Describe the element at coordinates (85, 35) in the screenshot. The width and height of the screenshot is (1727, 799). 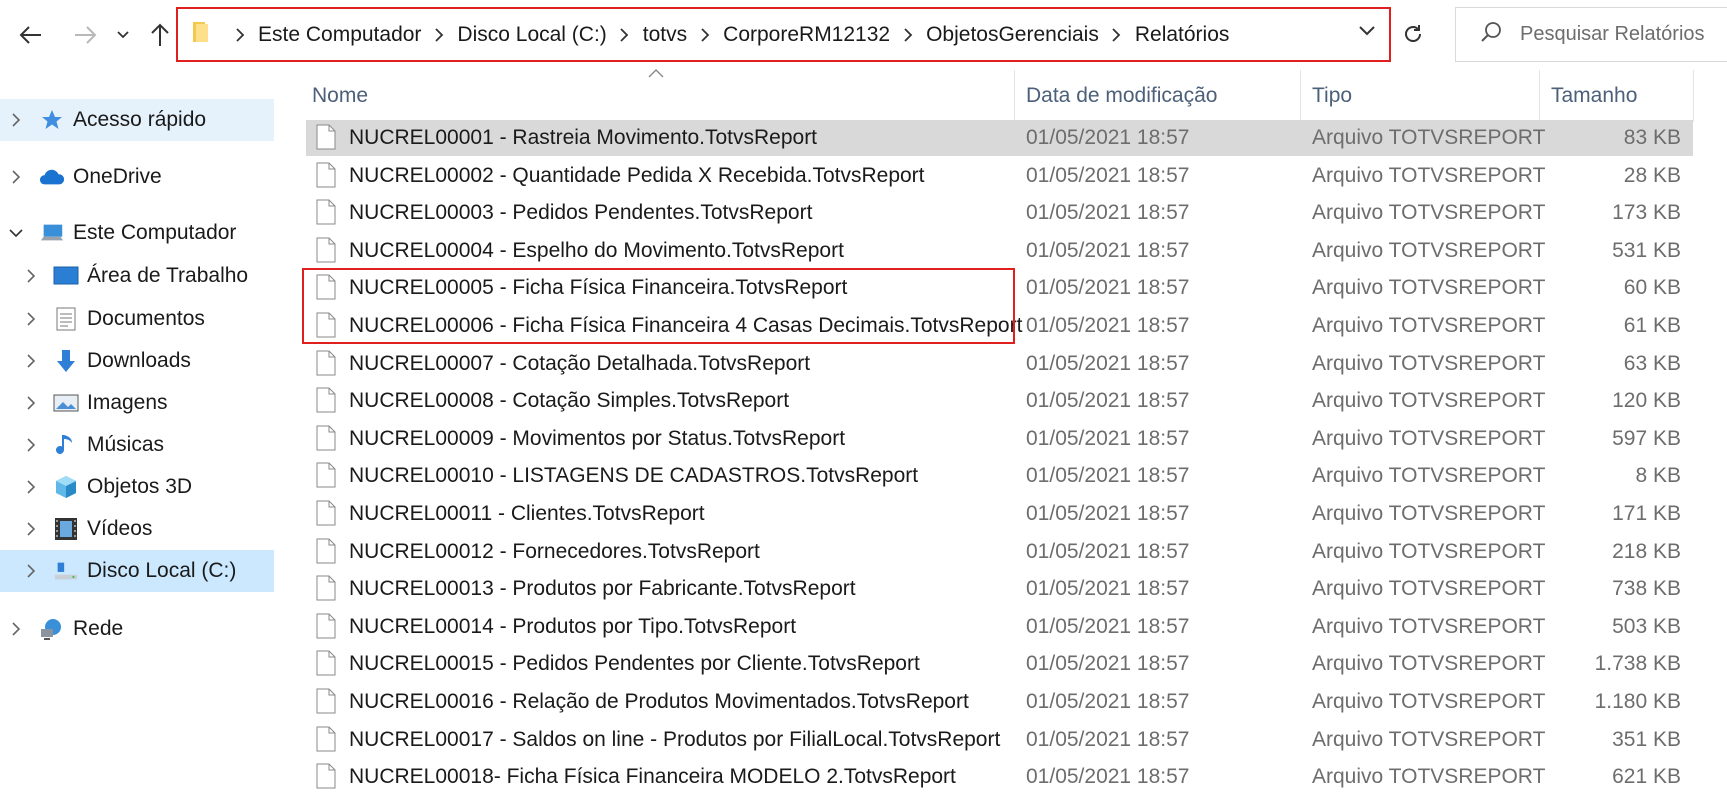
I see `forward-button` at that location.